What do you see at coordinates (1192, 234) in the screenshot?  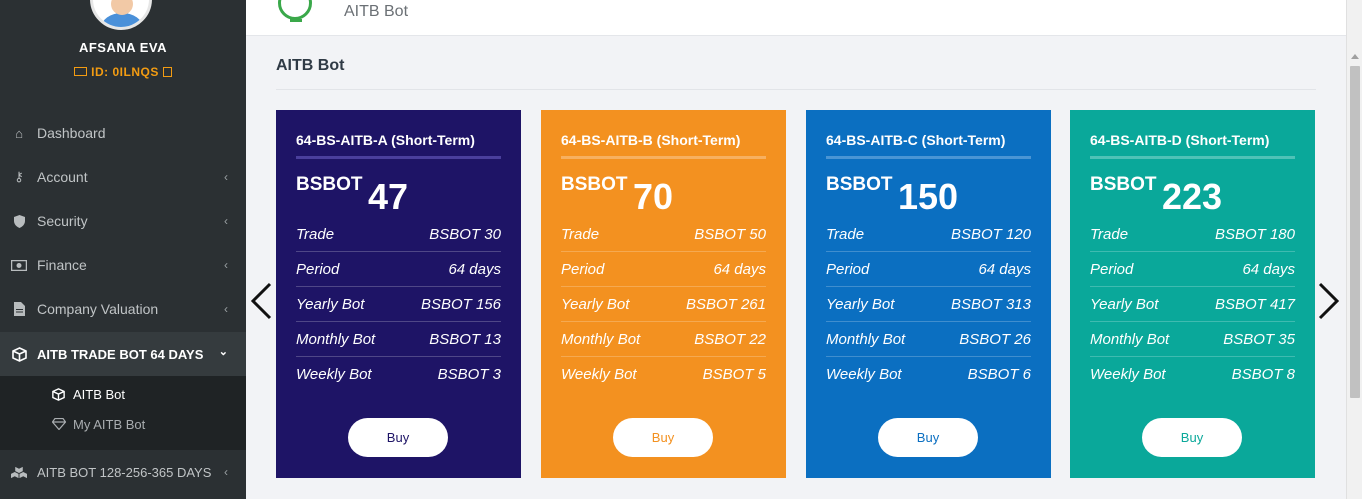 I see `plan-row-trade: Trade BSBOT 180` at bounding box center [1192, 234].